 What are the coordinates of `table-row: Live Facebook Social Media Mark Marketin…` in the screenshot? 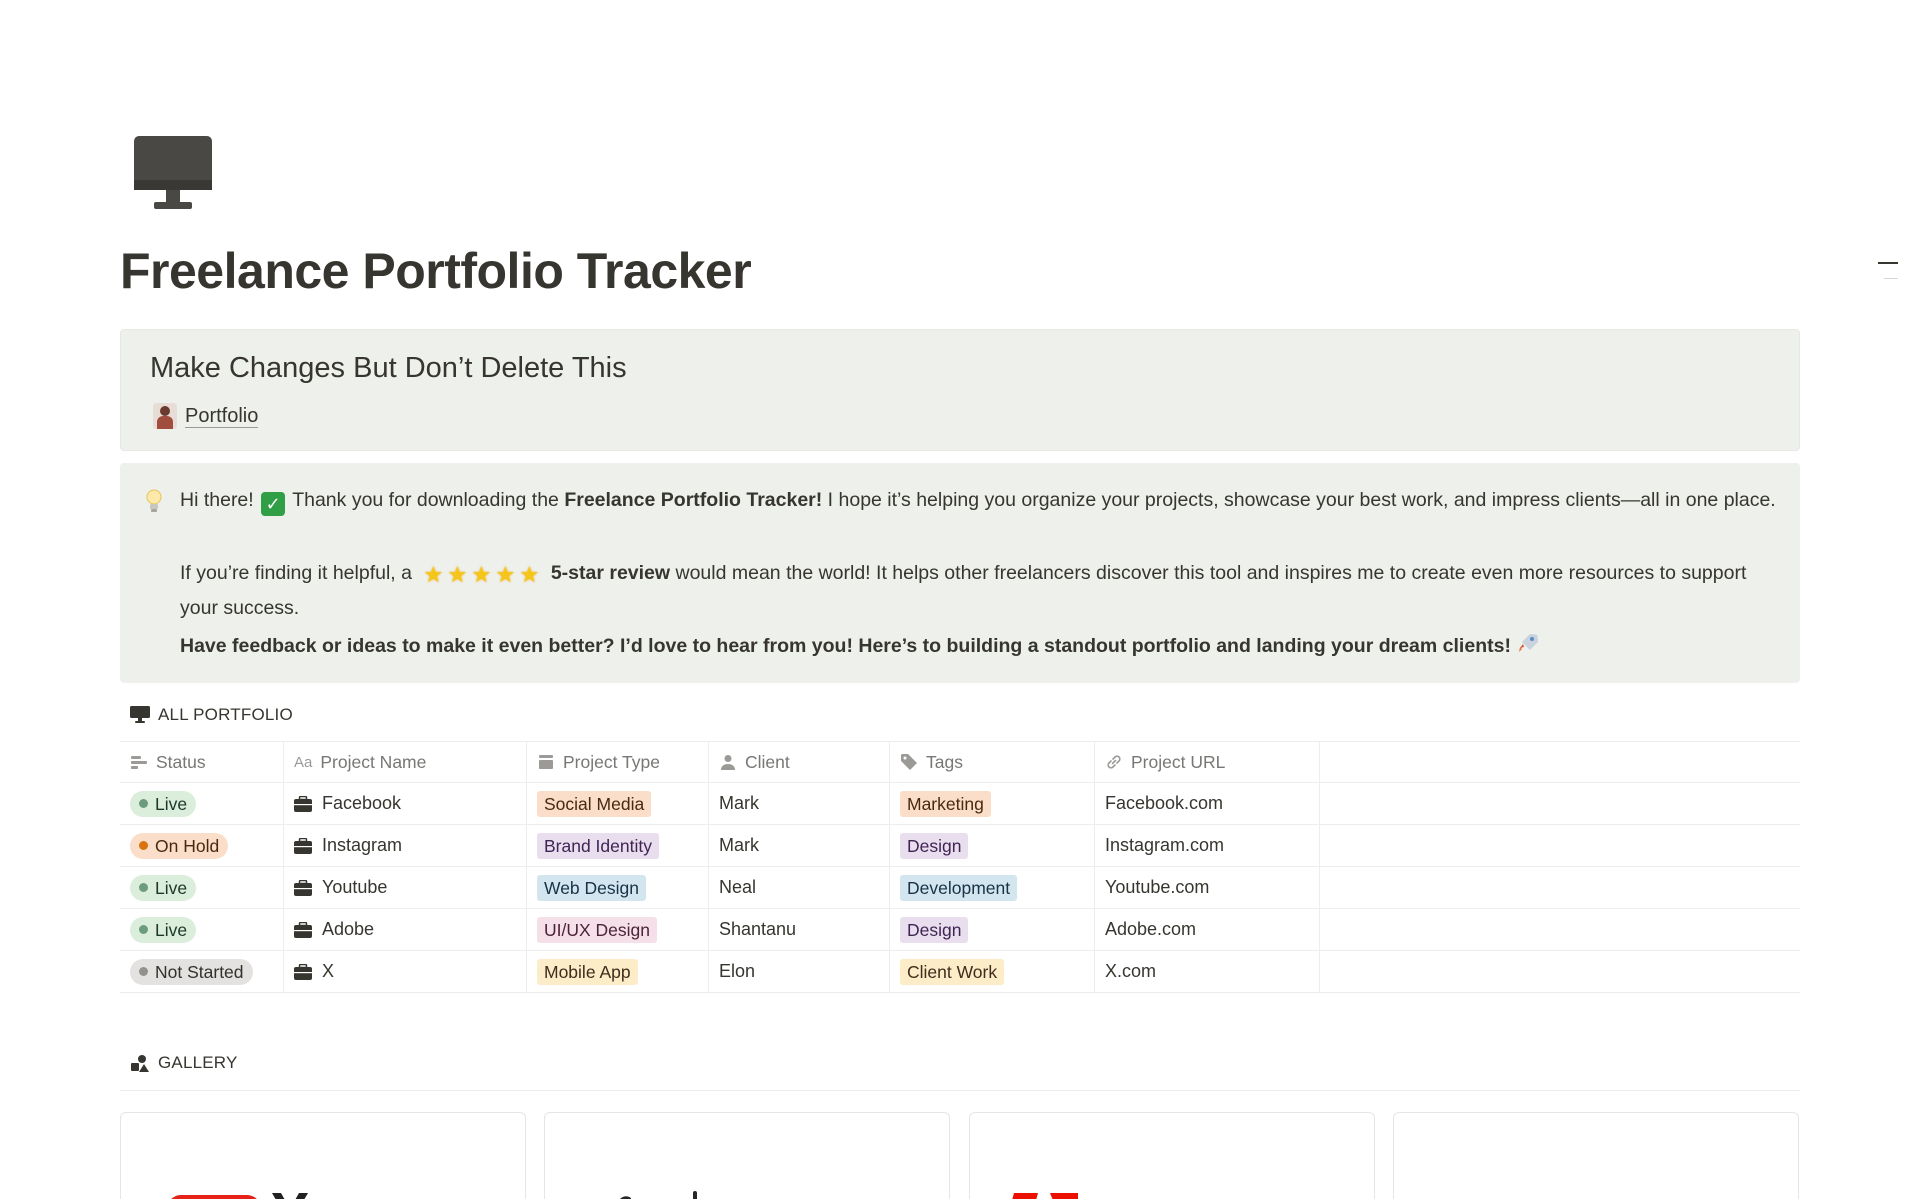 It's located at (960, 804).